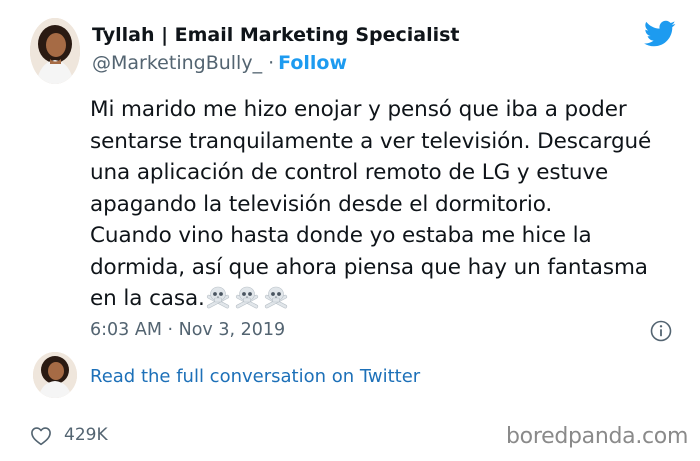 The height and width of the screenshot is (461, 700). Describe the element at coordinates (41, 436) in the screenshot. I see `heart-icon` at that location.